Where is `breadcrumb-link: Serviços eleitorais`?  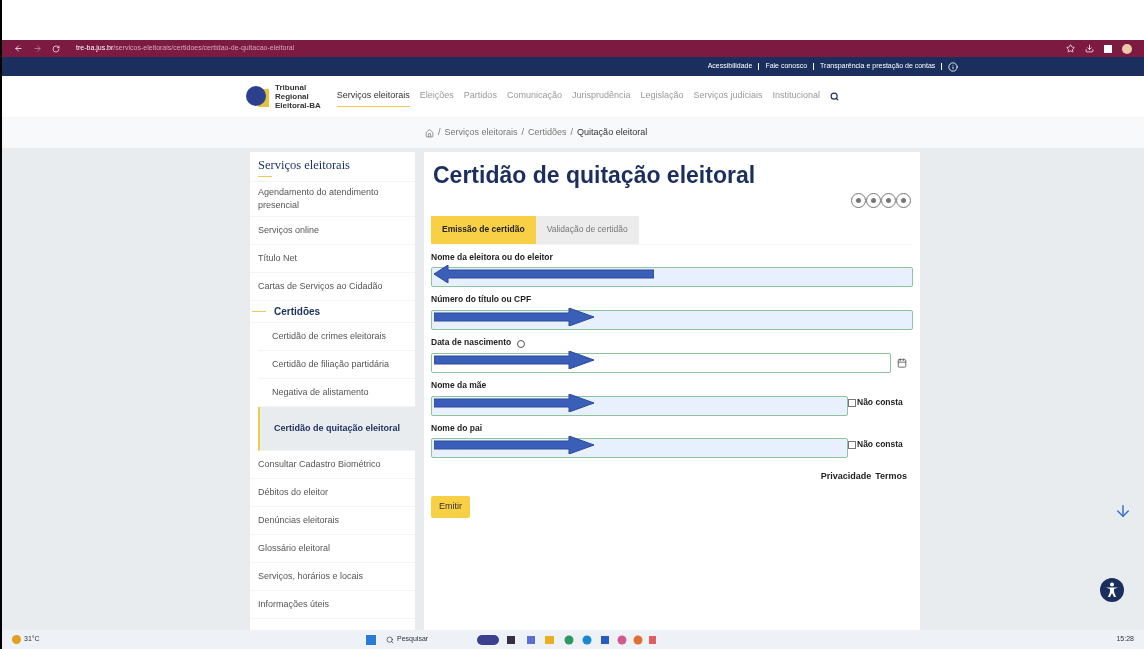
breadcrumb-link: Serviços eleitorais is located at coordinates (481, 133).